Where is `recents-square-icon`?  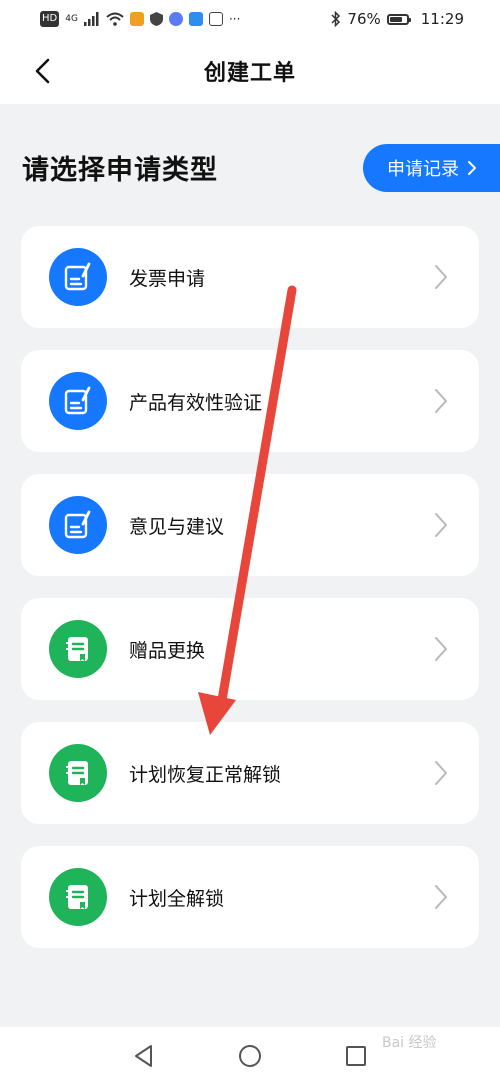 recents-square-icon is located at coordinates (356, 1056).